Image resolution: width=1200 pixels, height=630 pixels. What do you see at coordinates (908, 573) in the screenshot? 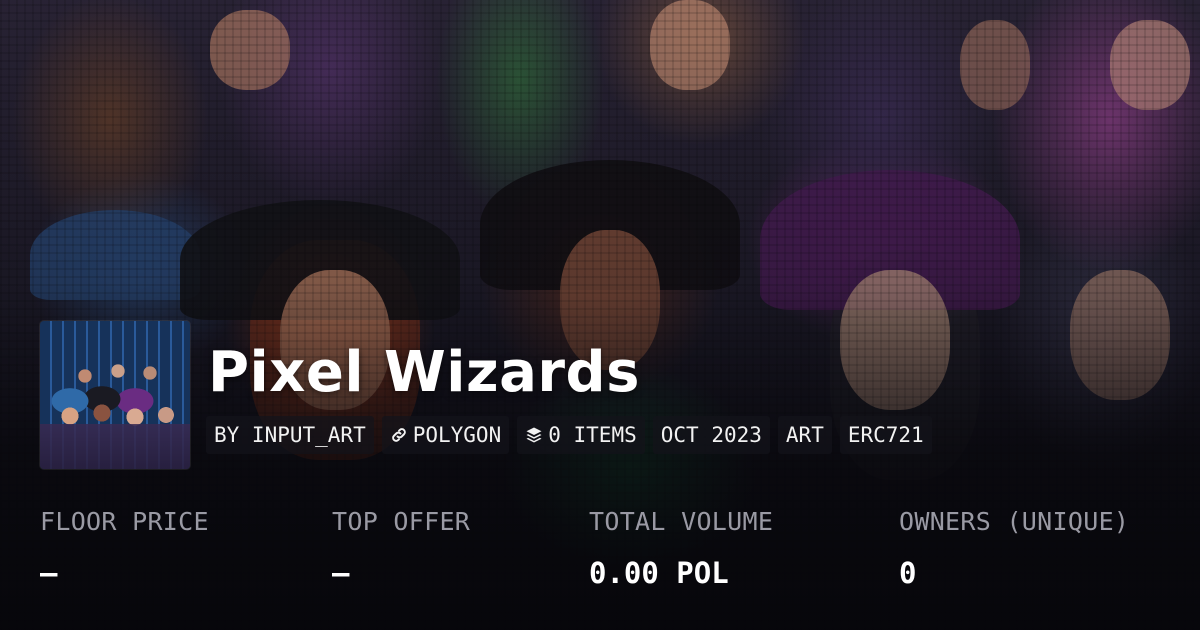
I see `stat-owners-value: 0` at bounding box center [908, 573].